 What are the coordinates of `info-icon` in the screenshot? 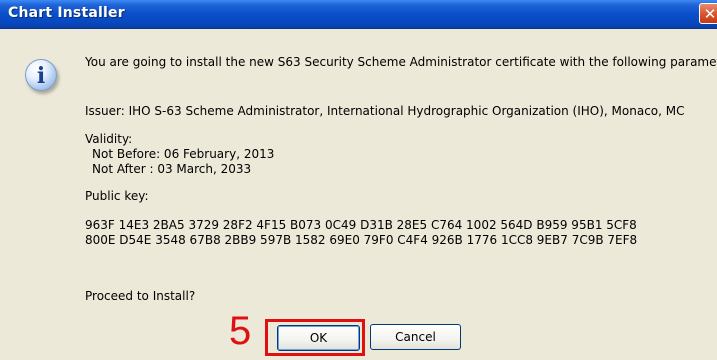 It's located at (41, 75).